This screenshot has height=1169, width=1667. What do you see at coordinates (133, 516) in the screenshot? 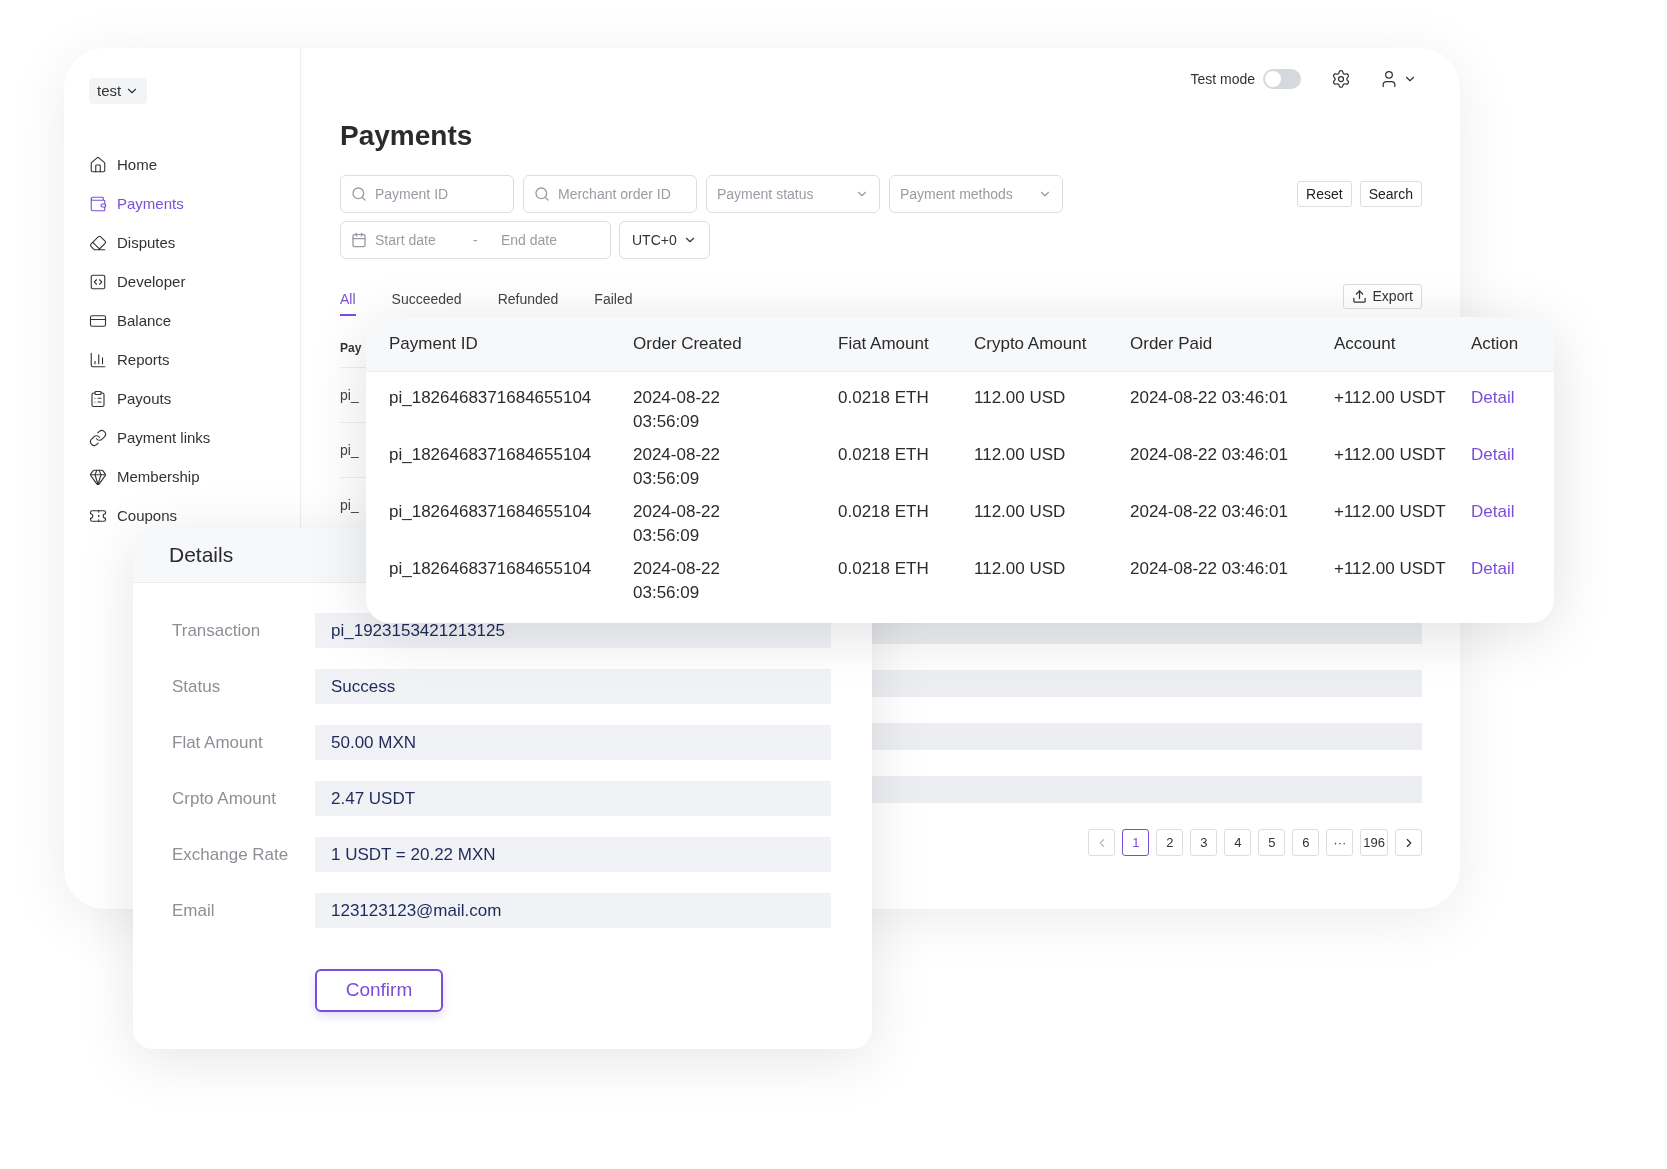
I see `sidebar-item: Coupons` at bounding box center [133, 516].